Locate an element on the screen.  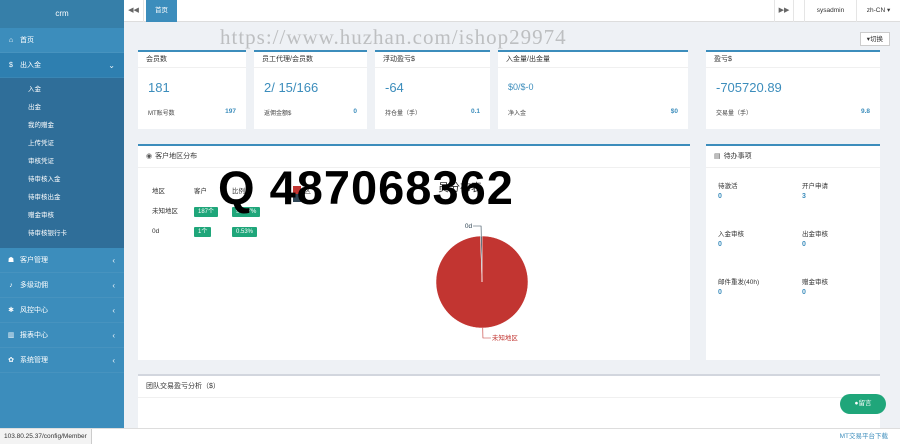
todo-item: 邮件重发(40h) 0 is located at coordinates (738, 286).